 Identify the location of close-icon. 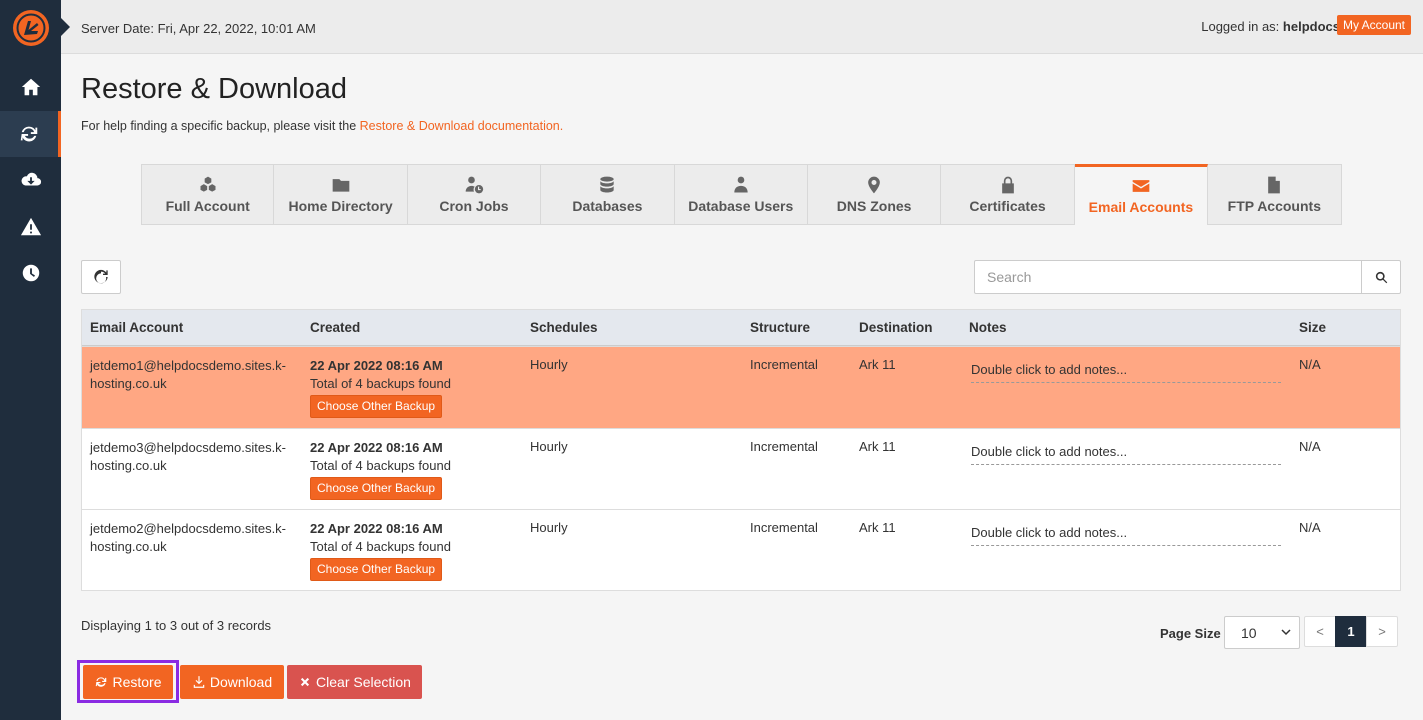
(305, 682).